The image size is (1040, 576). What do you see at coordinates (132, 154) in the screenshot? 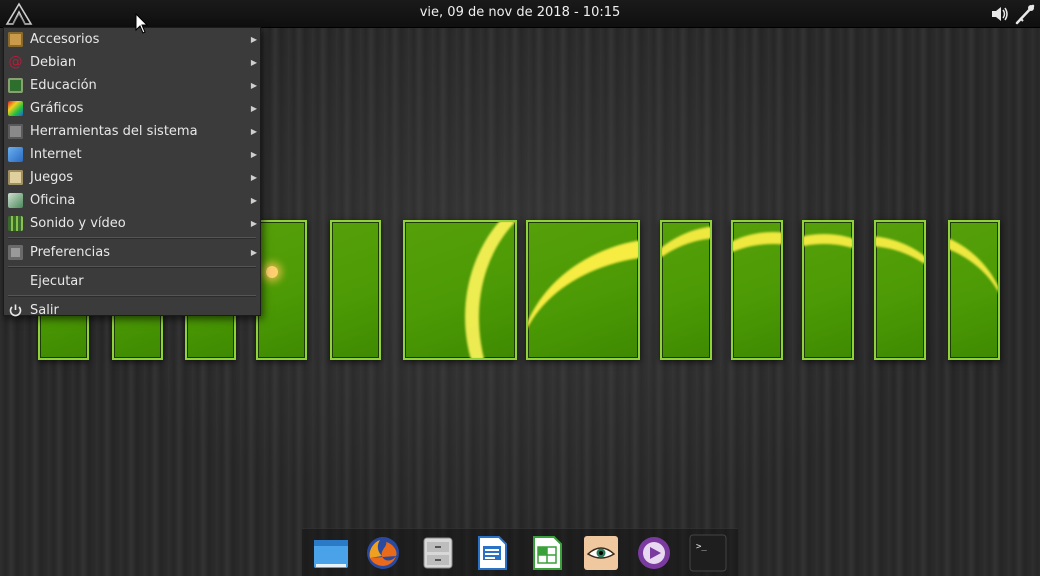
I see `menu-item-internet: Internet ▶` at bounding box center [132, 154].